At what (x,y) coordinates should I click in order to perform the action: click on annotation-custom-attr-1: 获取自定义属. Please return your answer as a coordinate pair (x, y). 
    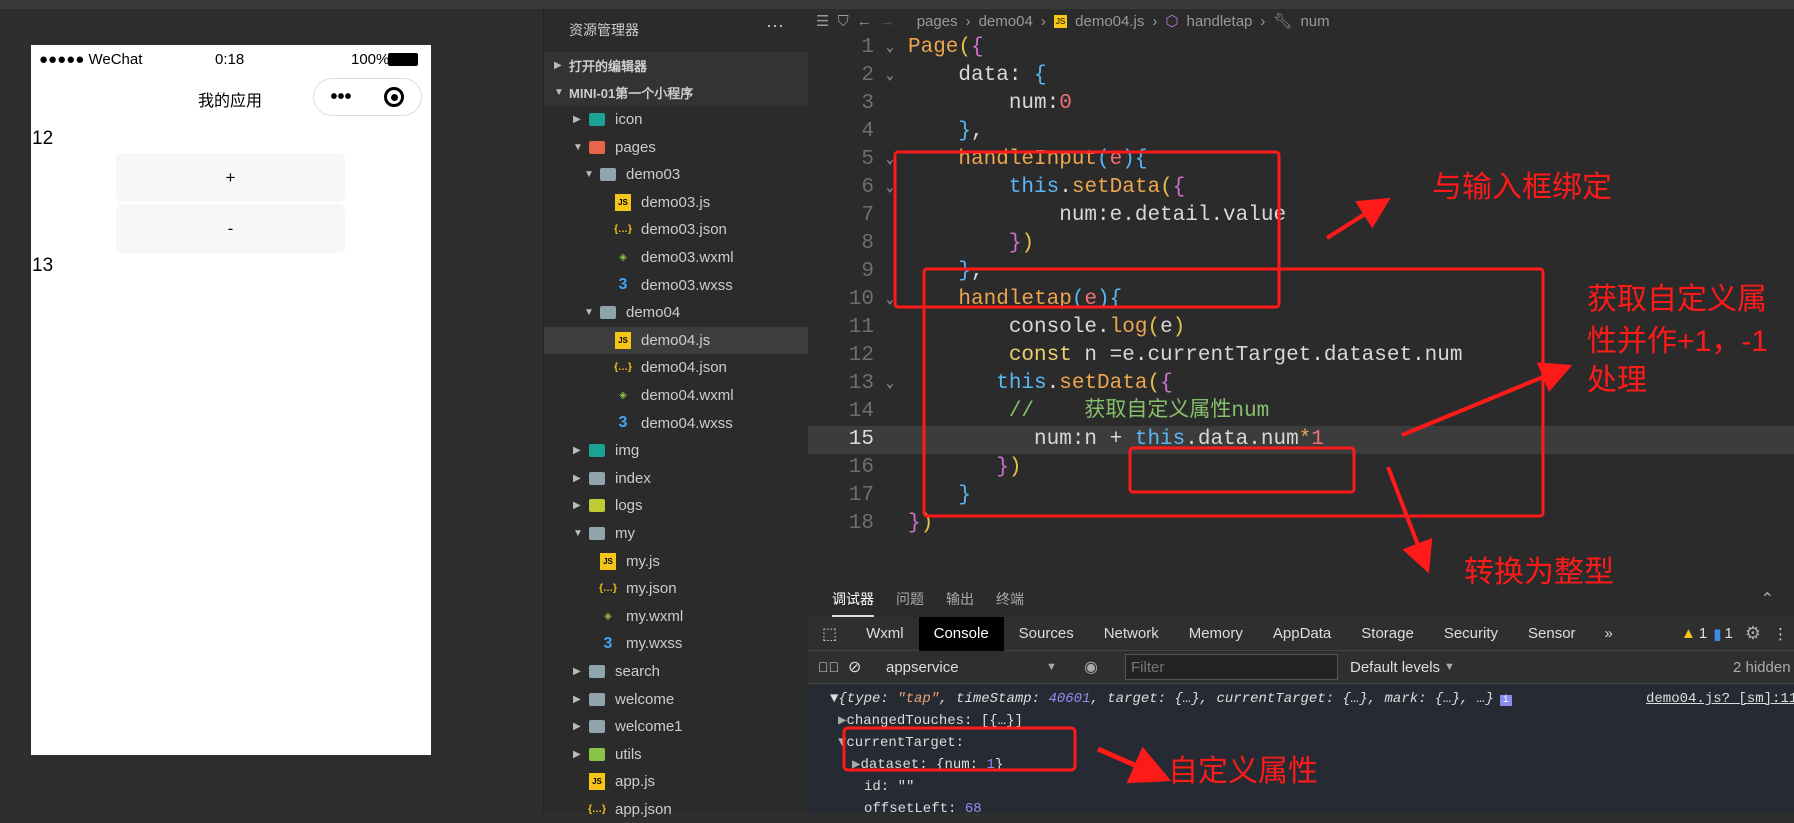
    Looking at the image, I should click on (1677, 299).